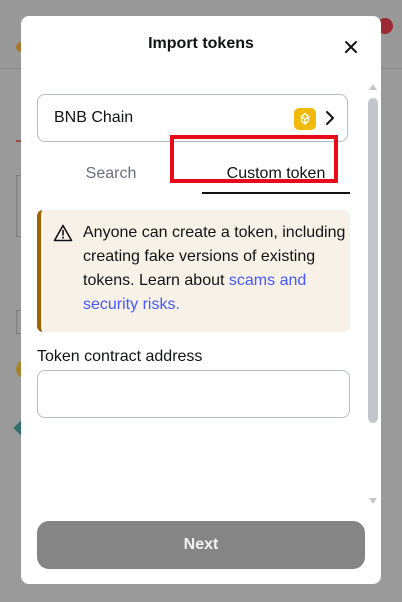  Describe the element at coordinates (201, 545) in the screenshot. I see `next-button: Next` at that location.